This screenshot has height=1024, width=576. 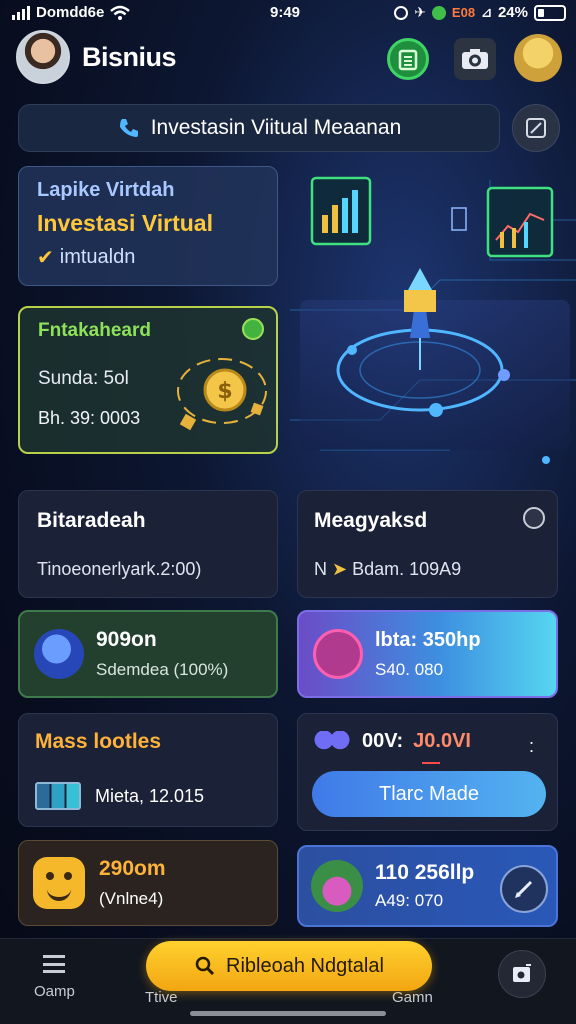 I want to click on search-bar: Investasin Viitual Meaanan, so click(x=259, y=128).